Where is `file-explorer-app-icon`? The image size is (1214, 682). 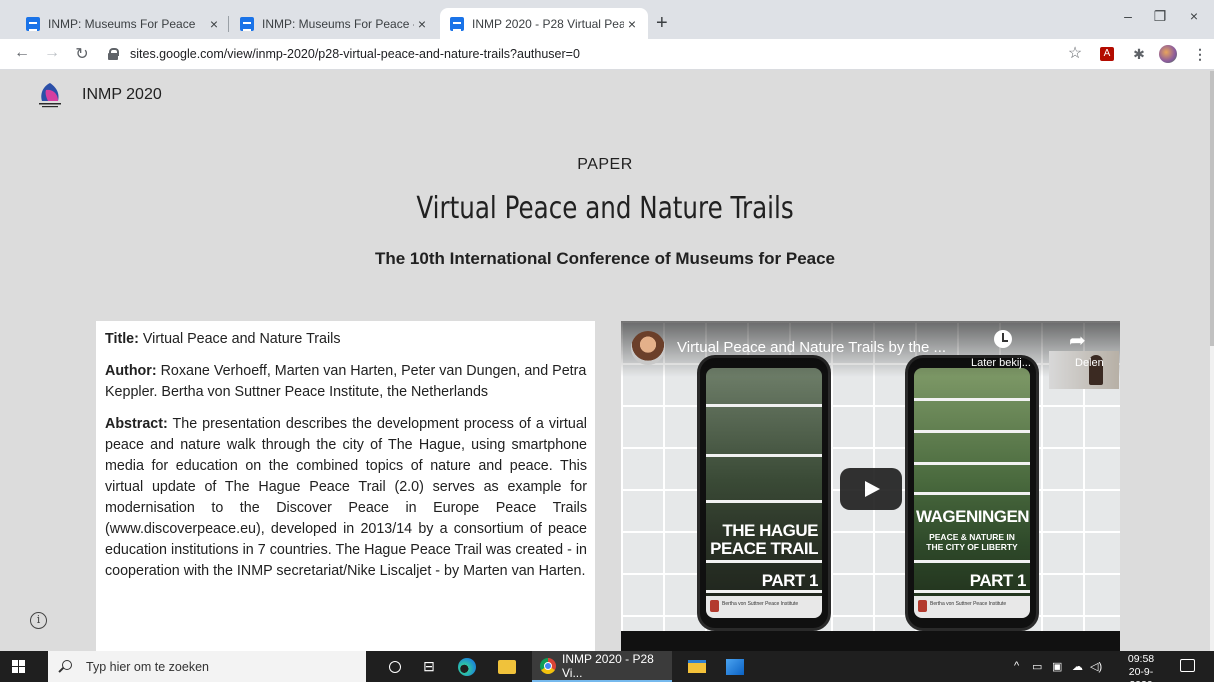
file-explorer-app-icon is located at coordinates (507, 666).